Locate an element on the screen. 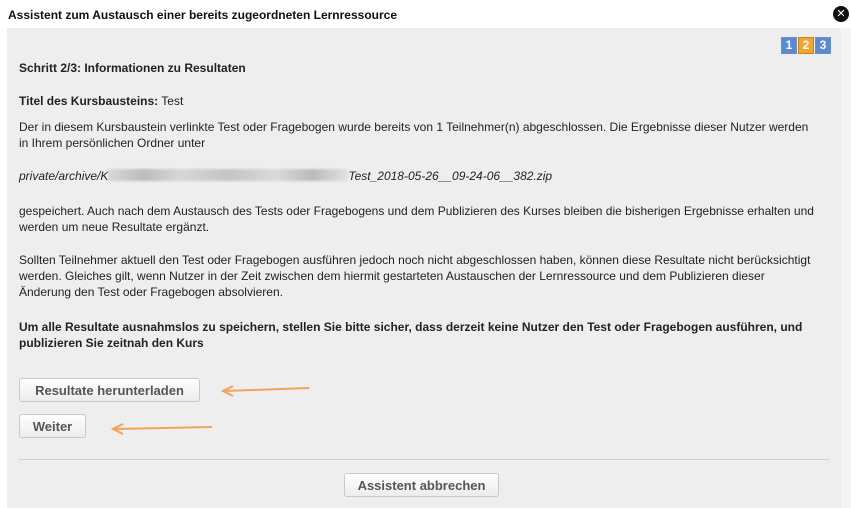 The width and height of the screenshot is (851, 508). redacted-path-segment is located at coordinates (228, 175).